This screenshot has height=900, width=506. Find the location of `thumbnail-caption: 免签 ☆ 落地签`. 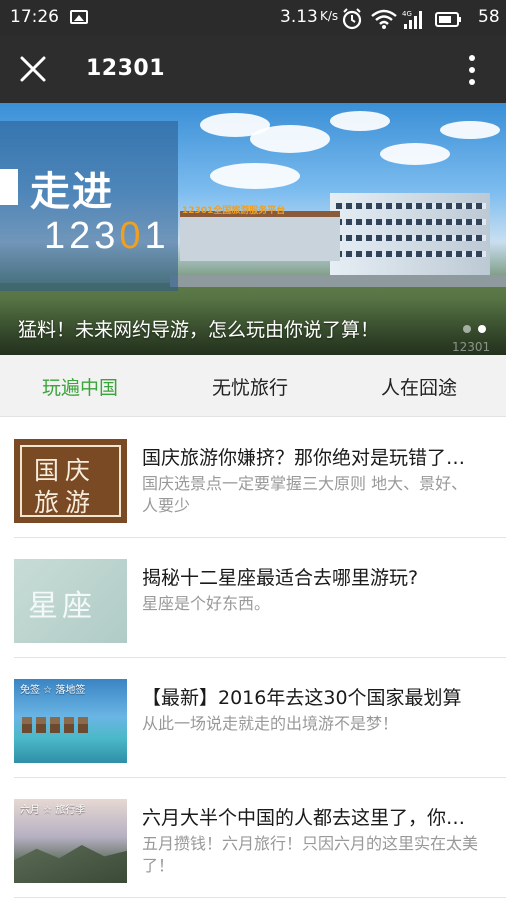

thumbnail-caption: 免签 ☆ 落地签 is located at coordinates (53, 690).